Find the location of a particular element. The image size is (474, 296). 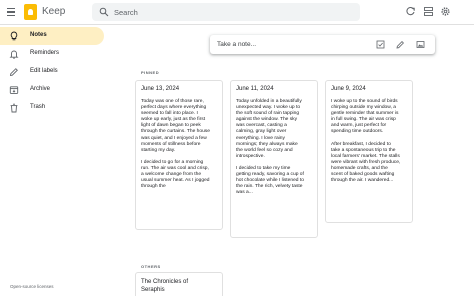

app-header: Keep is located at coordinates (237, 12).